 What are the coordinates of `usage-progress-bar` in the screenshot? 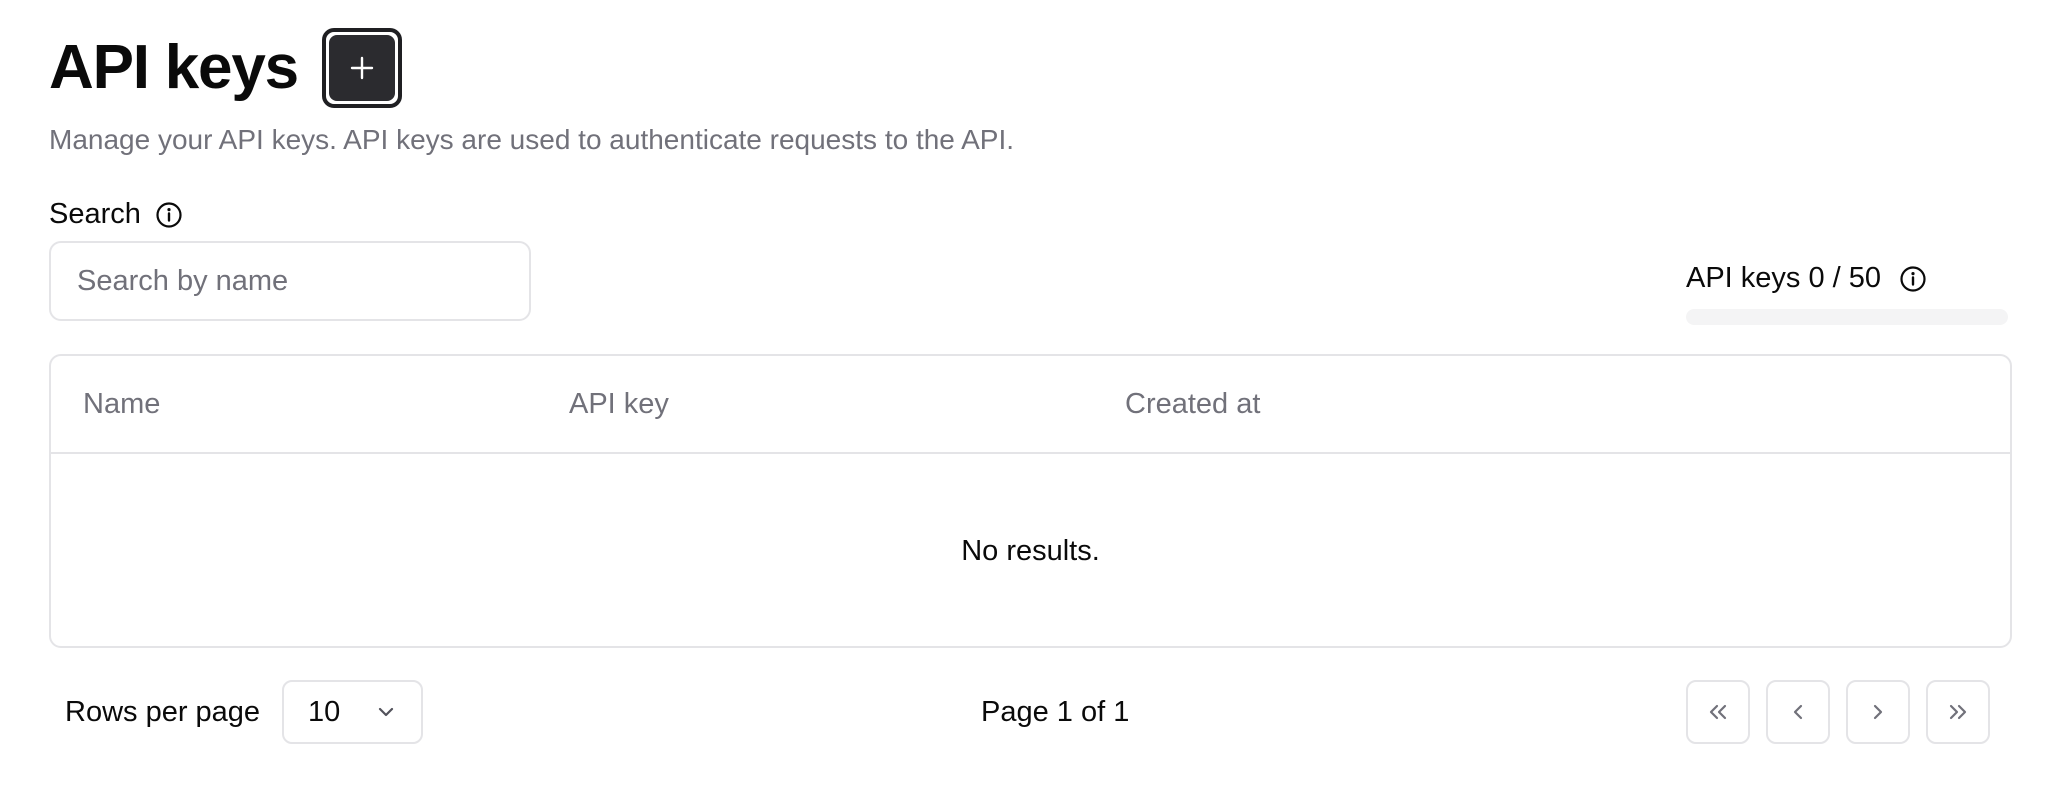 It's located at (1847, 317).